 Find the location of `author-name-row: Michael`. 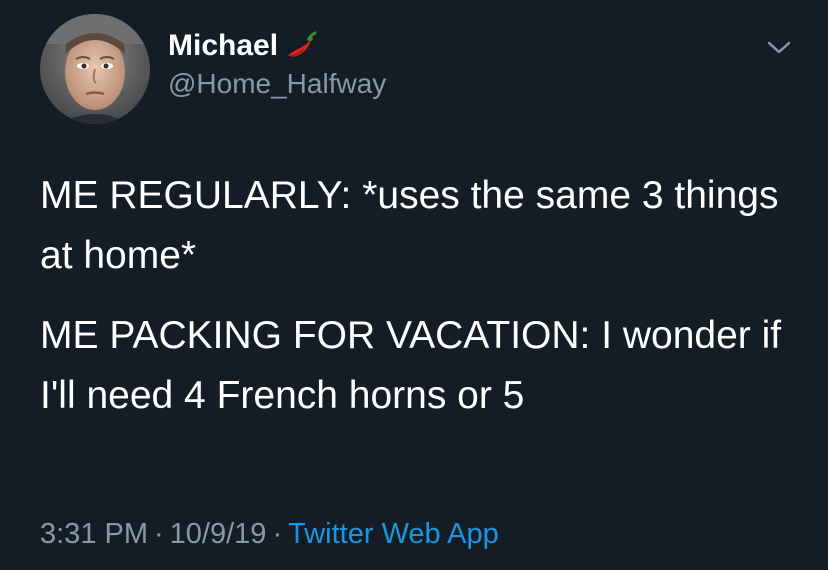

author-name-row: Michael is located at coordinates (243, 46).